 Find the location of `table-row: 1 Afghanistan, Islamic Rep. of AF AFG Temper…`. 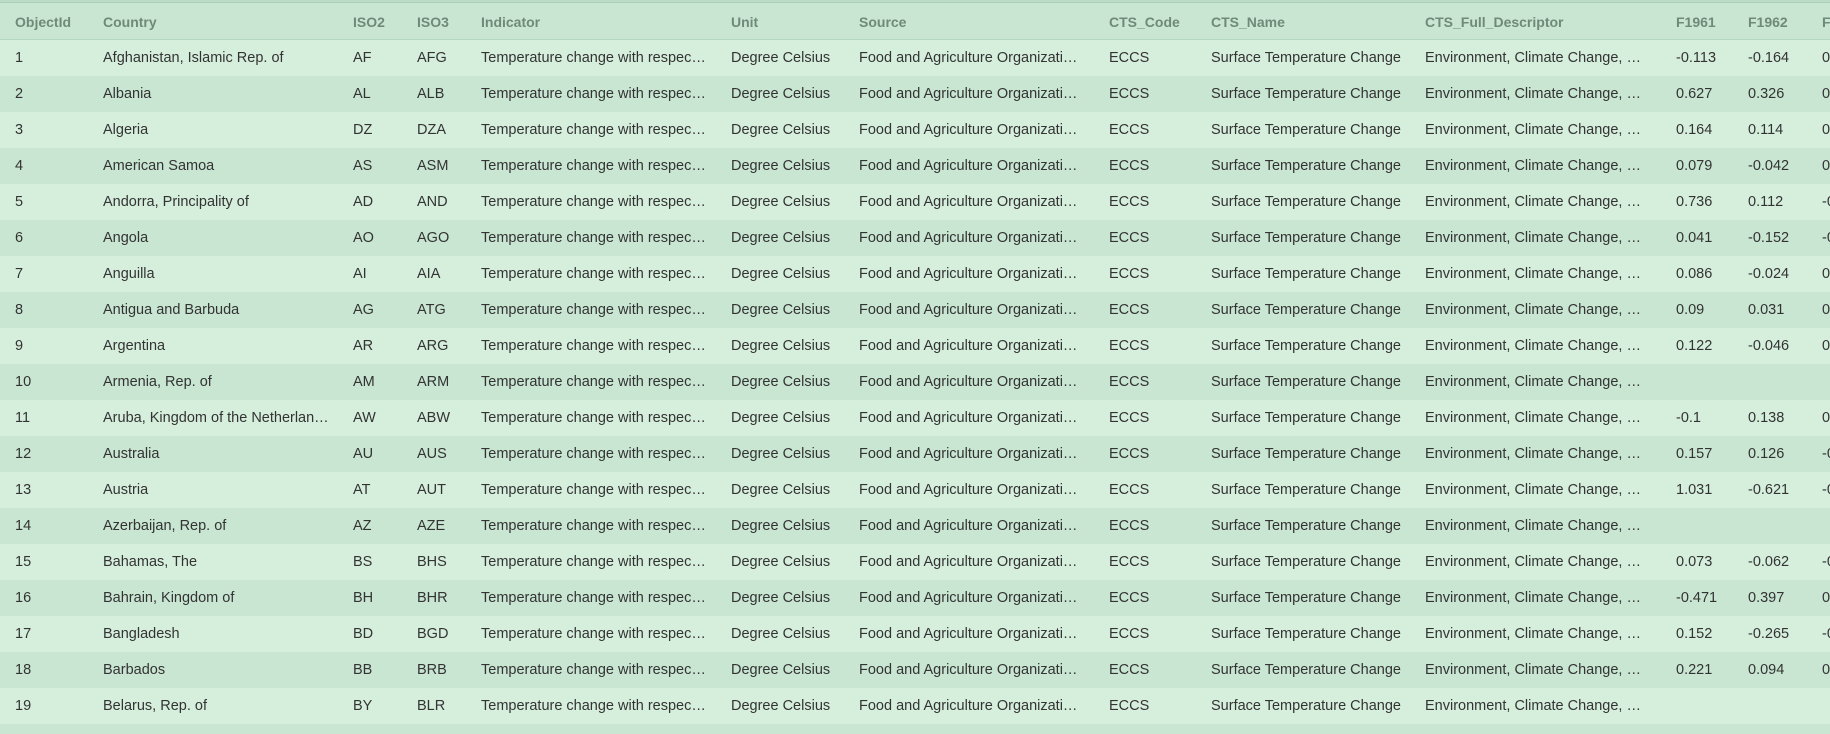

table-row: 1 Afghanistan, Islamic Rep. of AF AFG Temper… is located at coordinates (915, 58).